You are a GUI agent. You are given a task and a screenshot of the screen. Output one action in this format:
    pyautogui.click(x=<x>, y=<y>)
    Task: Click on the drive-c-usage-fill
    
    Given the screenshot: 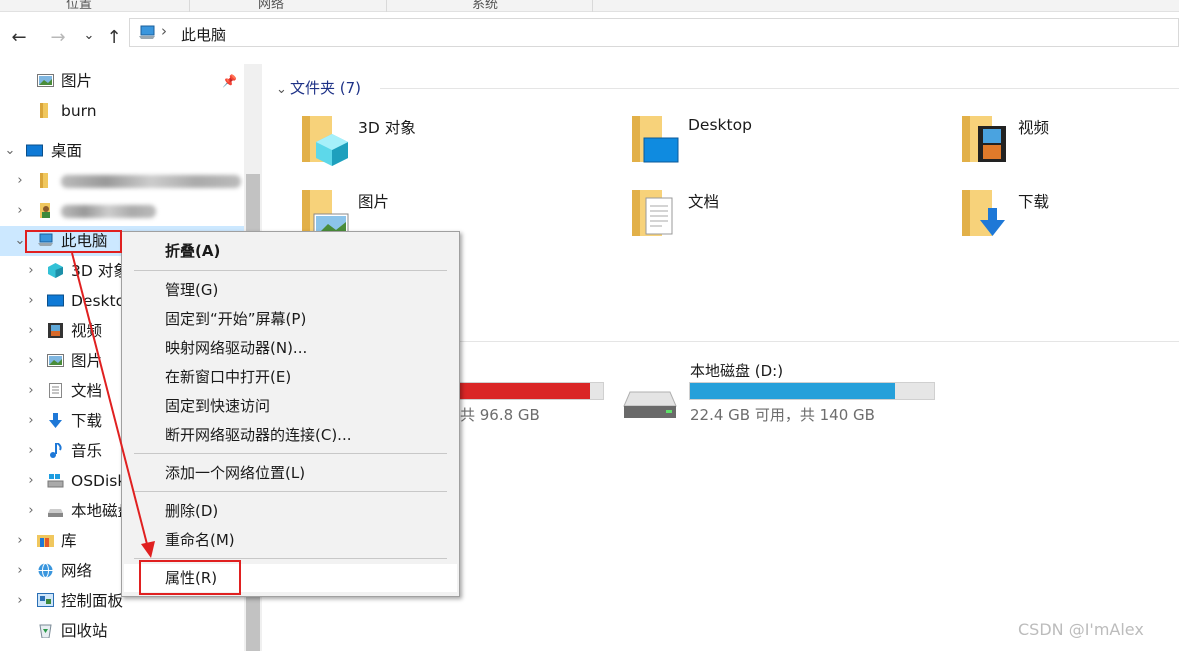 What is the action you would take?
    pyautogui.click(x=514, y=391)
    